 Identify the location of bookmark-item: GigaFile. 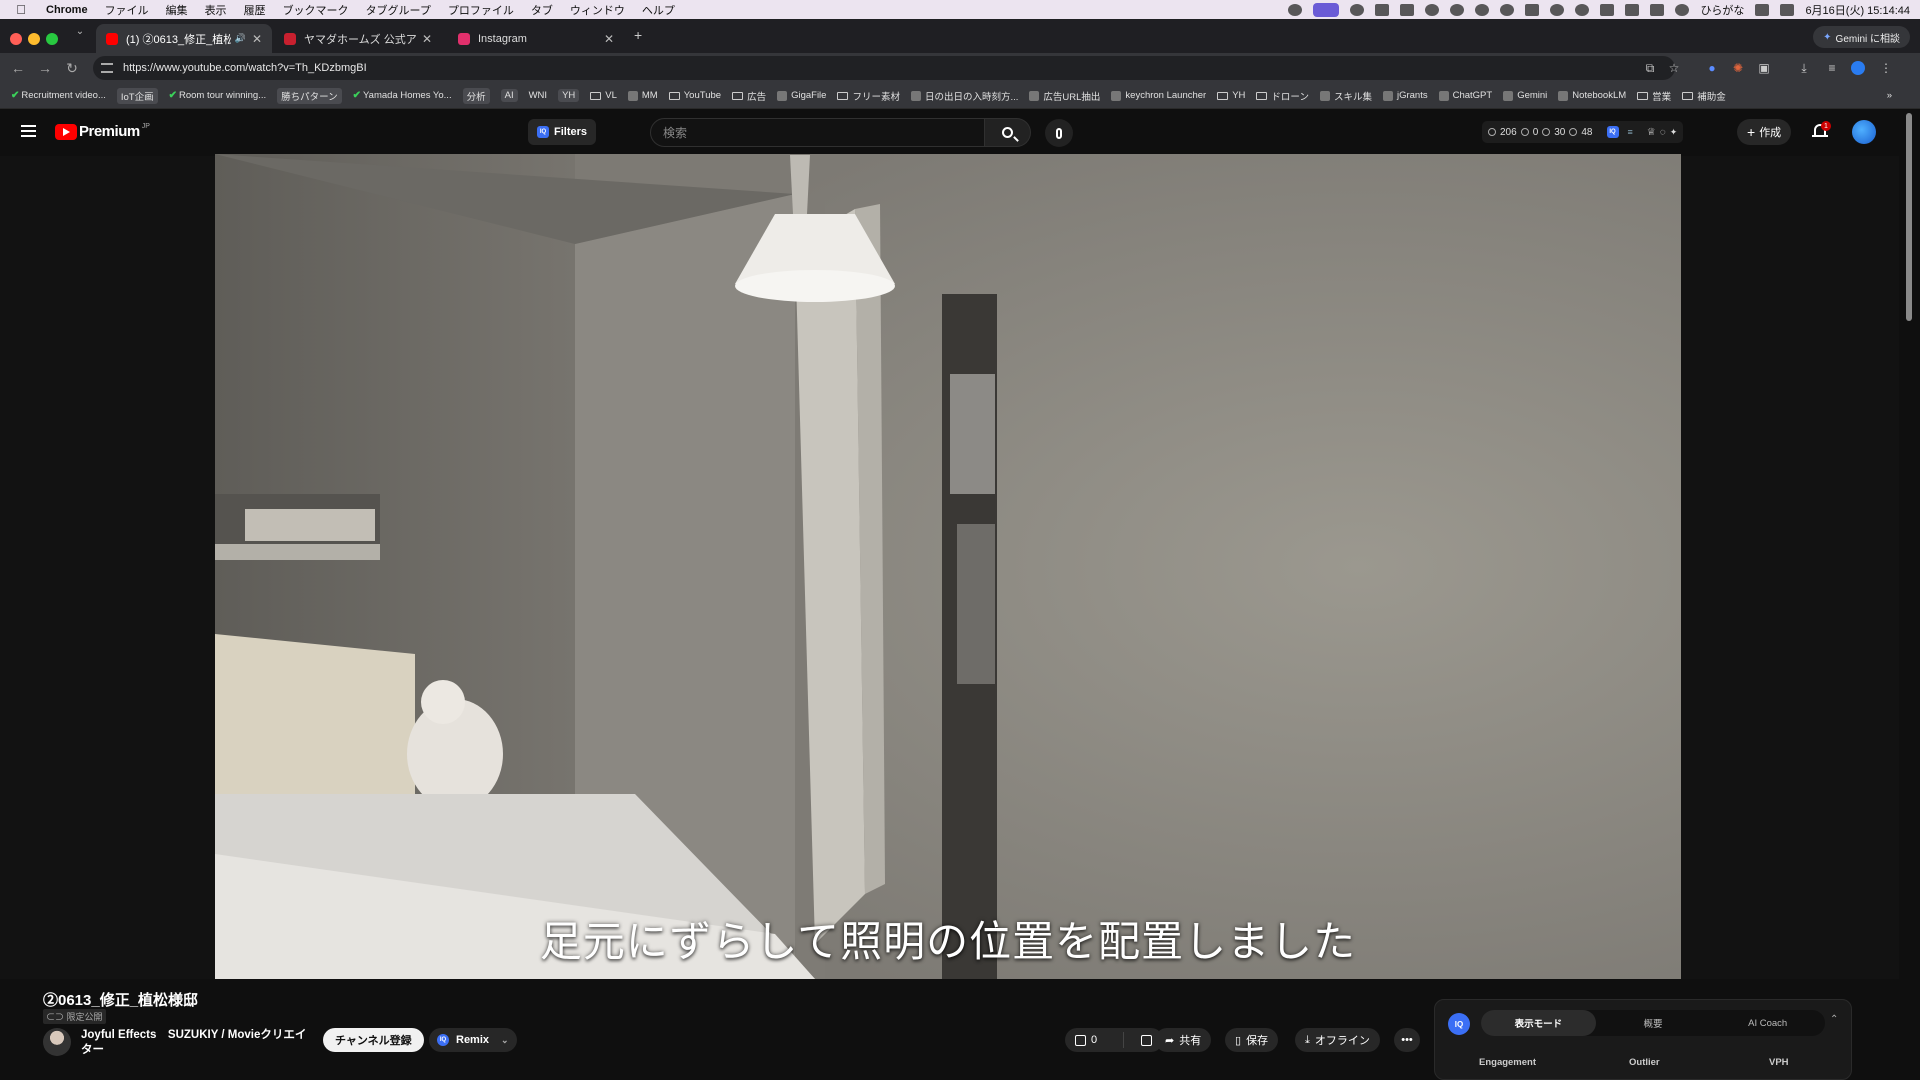
(801, 95).